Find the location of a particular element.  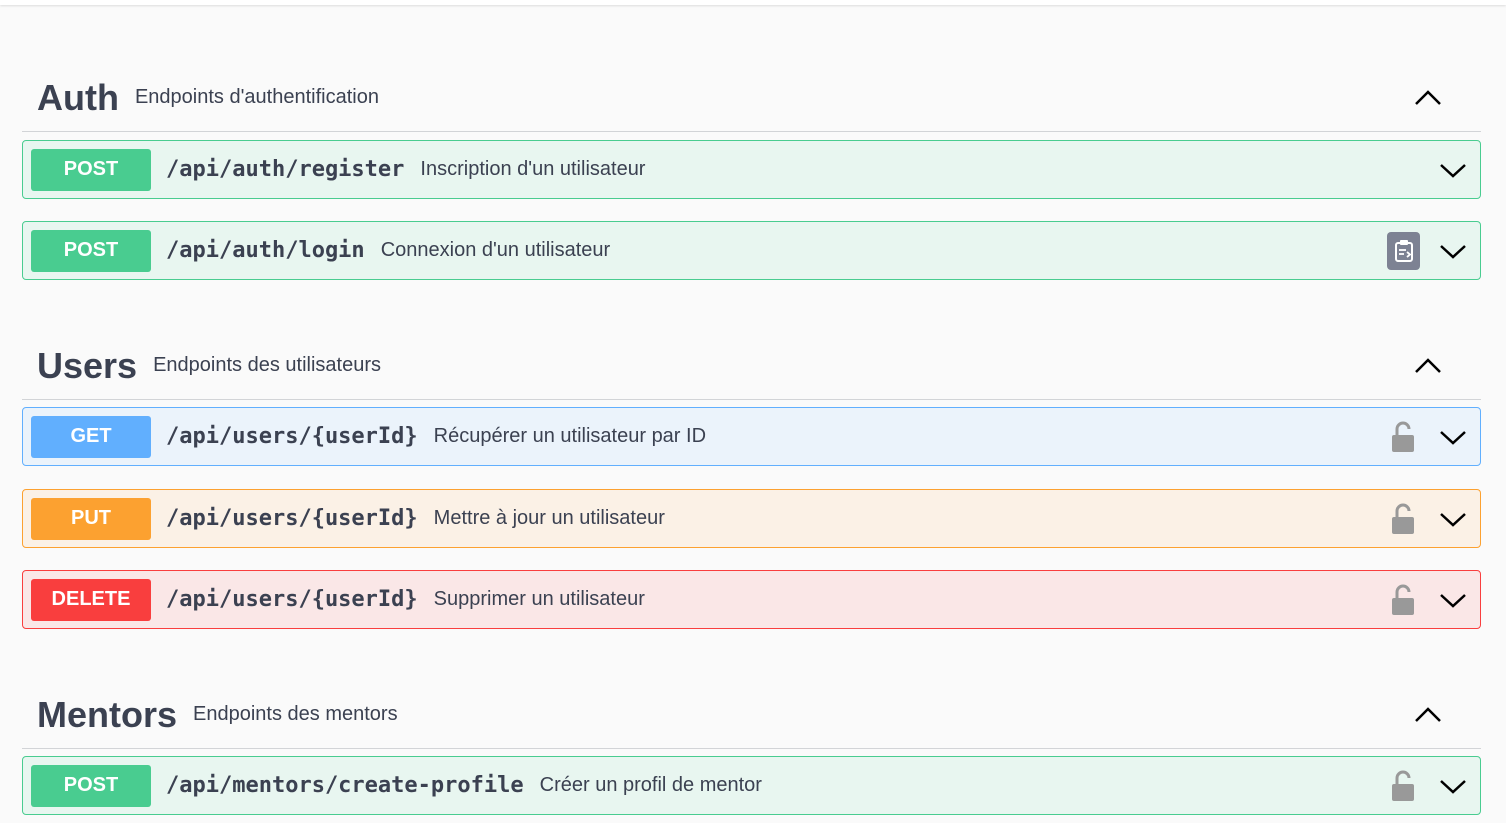

tag-description: Endpoints des mentors is located at coordinates (295, 714).